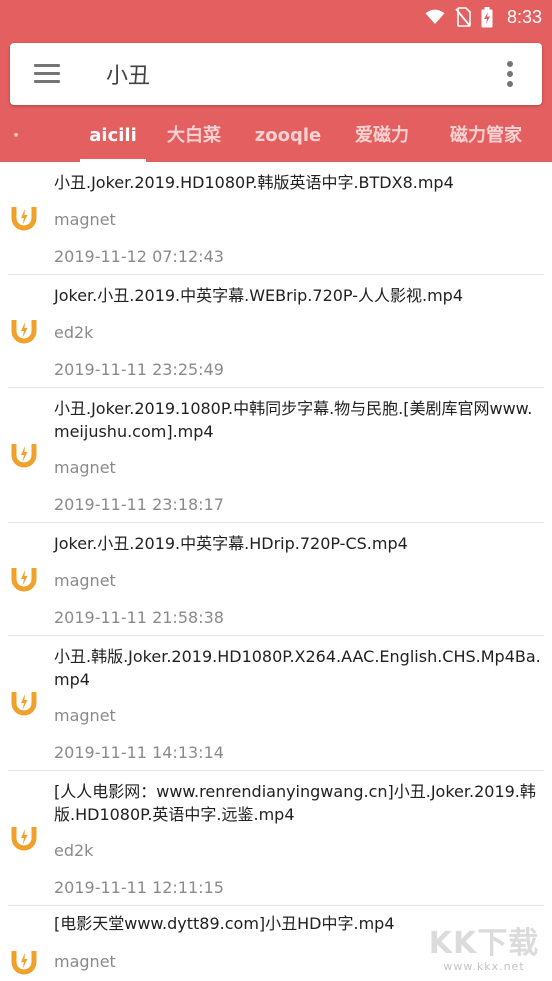 This screenshot has width=552, height=981. What do you see at coordinates (486, 138) in the screenshot?
I see `tab-cili-guanjia: 磁力管家` at bounding box center [486, 138].